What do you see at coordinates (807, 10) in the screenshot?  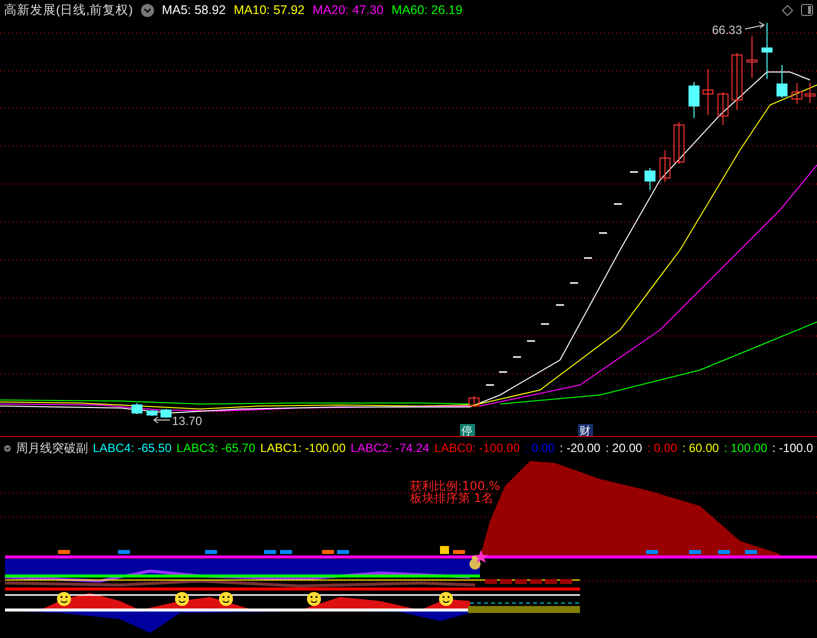 I see `panel-icon` at bounding box center [807, 10].